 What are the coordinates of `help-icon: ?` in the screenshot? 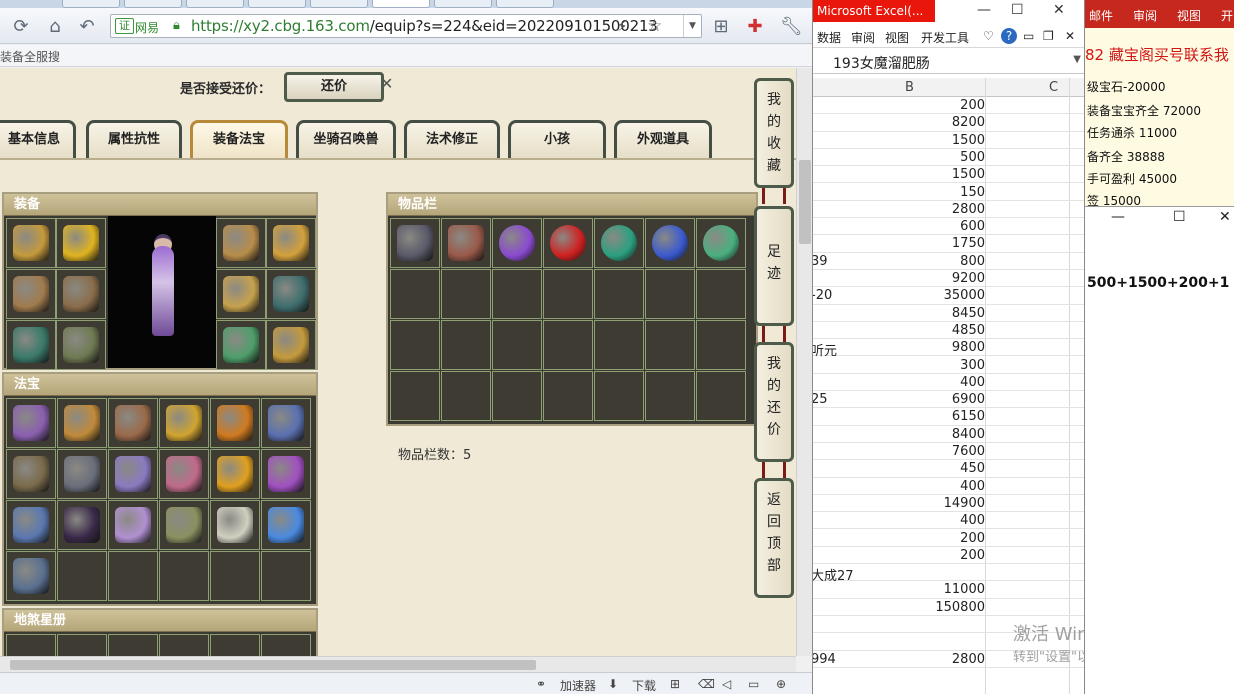 It's located at (1009, 36).